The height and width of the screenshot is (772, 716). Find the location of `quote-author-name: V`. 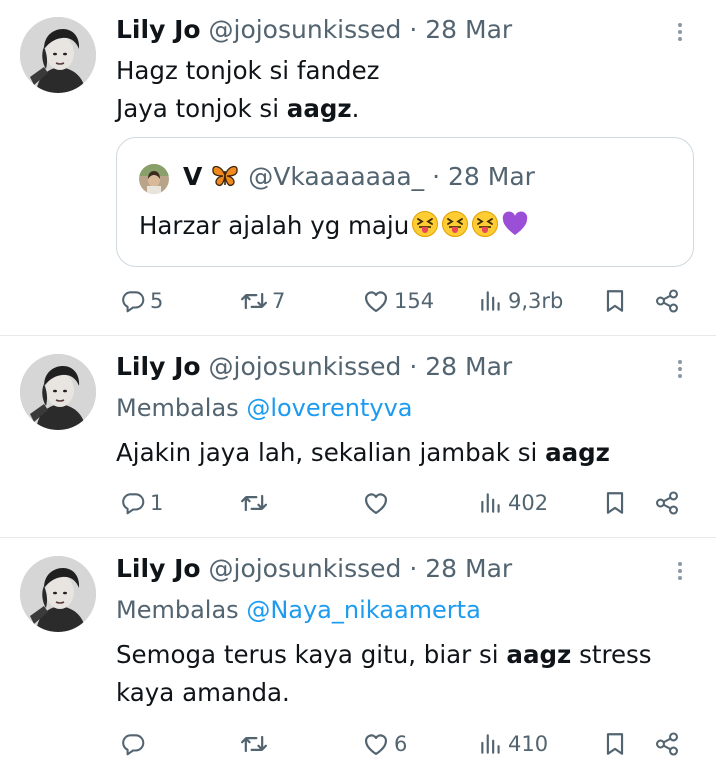

quote-author-name: V is located at coordinates (193, 176).